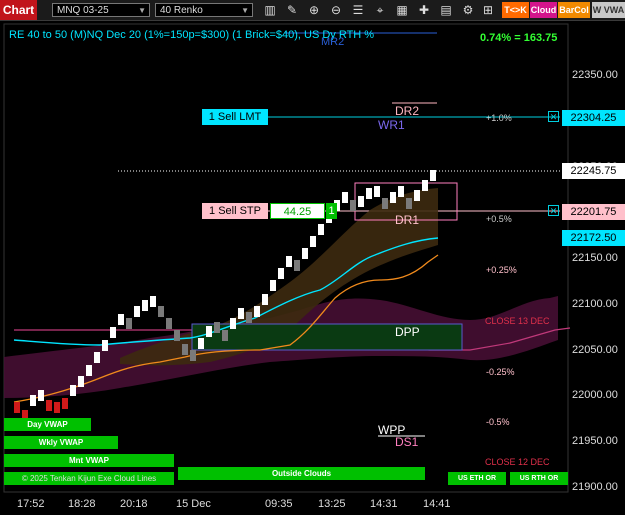 Image resolution: width=625 pixels, height=515 pixels. What do you see at coordinates (608, 10) in the screenshot?
I see `vwap-button: W VWA` at bounding box center [608, 10].